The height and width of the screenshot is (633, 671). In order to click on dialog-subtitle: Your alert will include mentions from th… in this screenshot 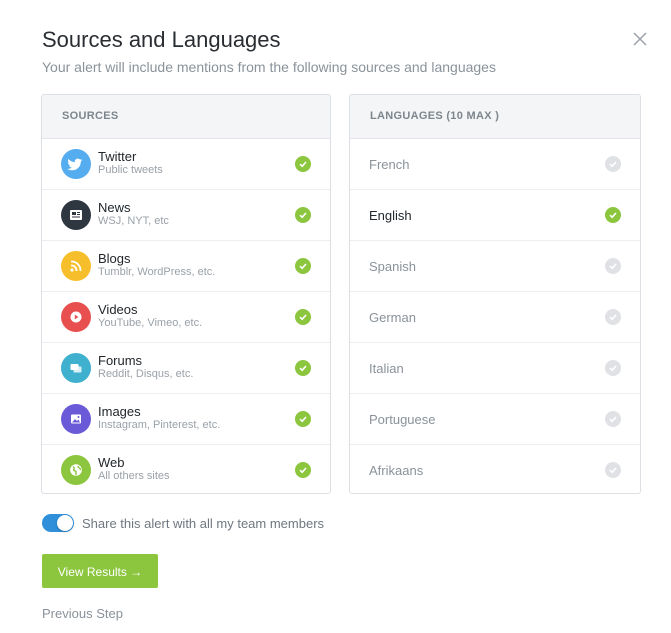, I will do `click(269, 67)`.